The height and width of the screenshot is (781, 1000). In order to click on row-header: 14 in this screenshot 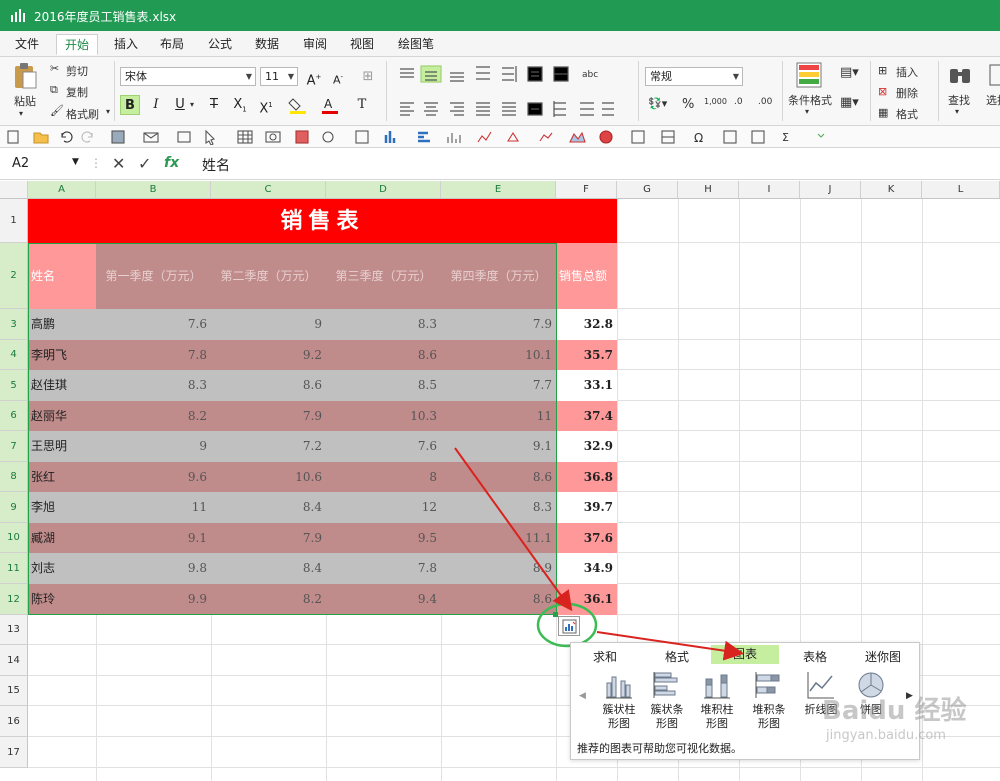, I will do `click(14, 660)`.